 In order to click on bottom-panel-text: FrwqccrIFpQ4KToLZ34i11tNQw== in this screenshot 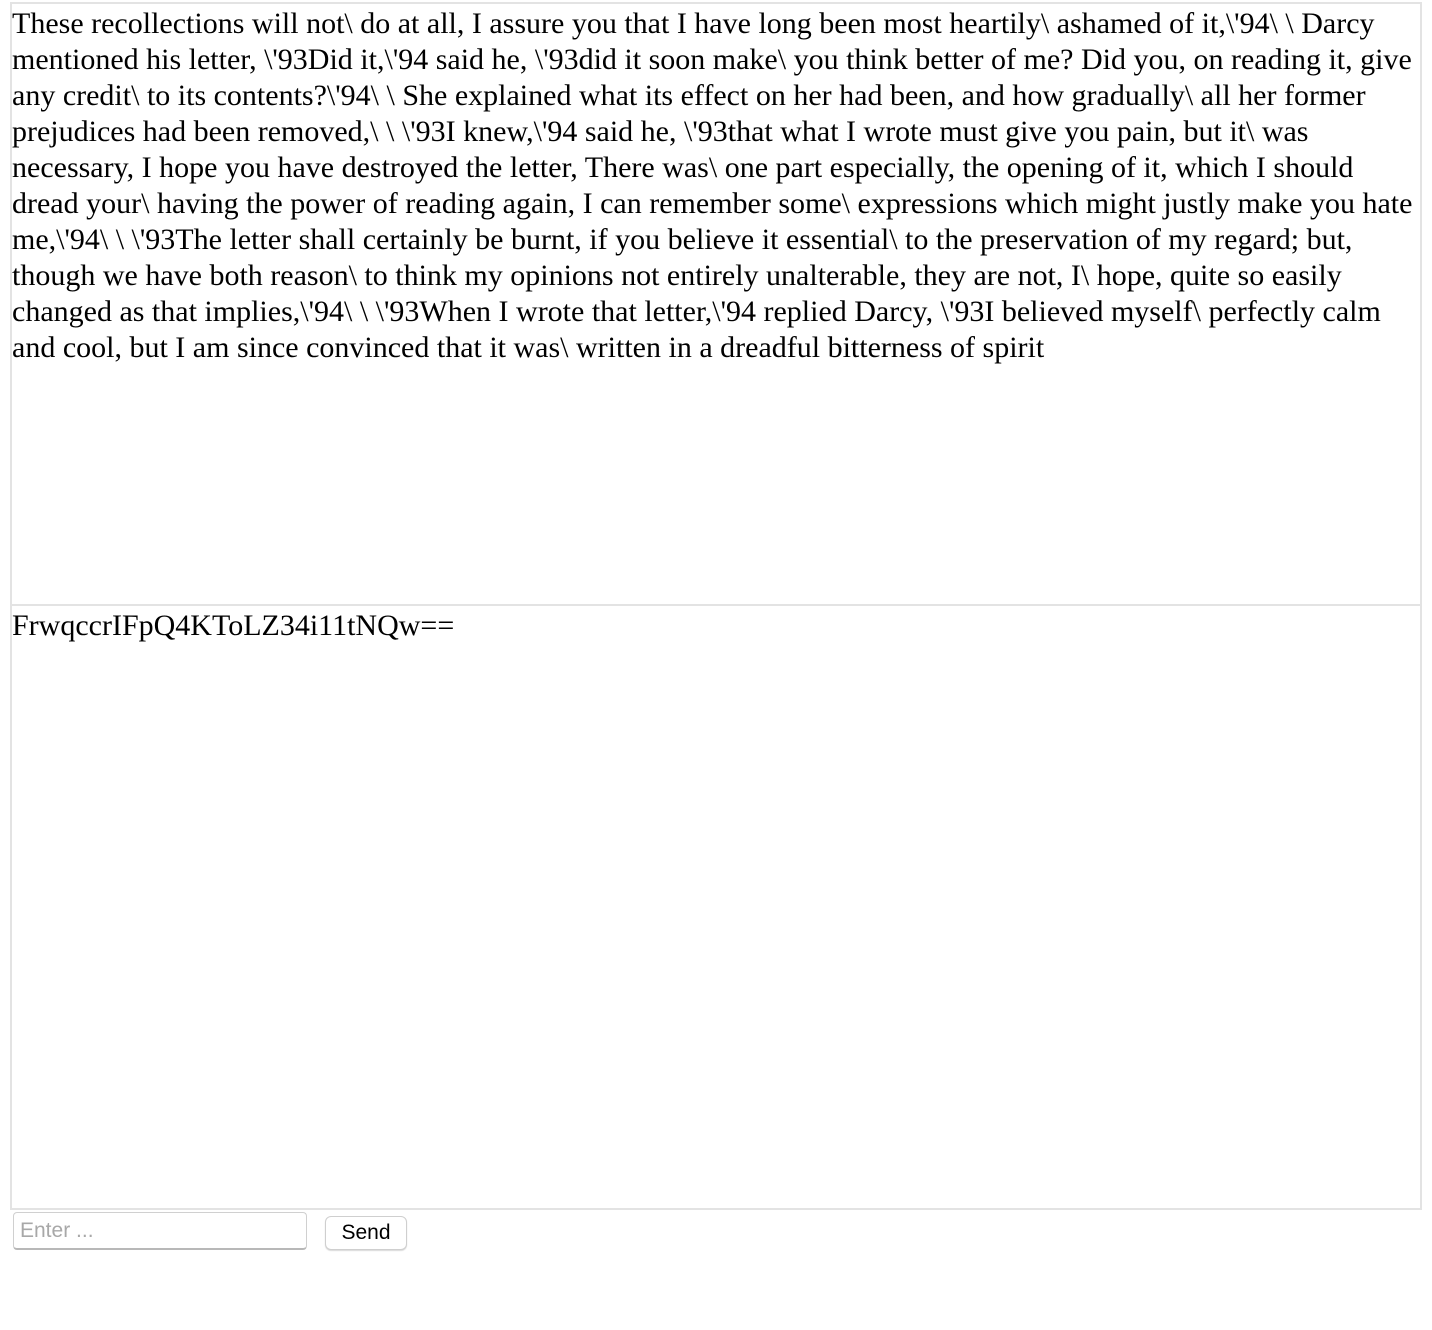, I will do `click(233, 625)`.